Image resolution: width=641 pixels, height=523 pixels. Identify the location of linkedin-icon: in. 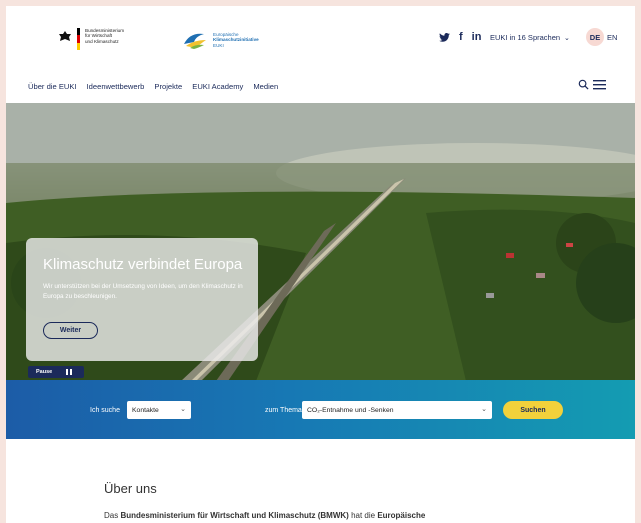
(477, 37).